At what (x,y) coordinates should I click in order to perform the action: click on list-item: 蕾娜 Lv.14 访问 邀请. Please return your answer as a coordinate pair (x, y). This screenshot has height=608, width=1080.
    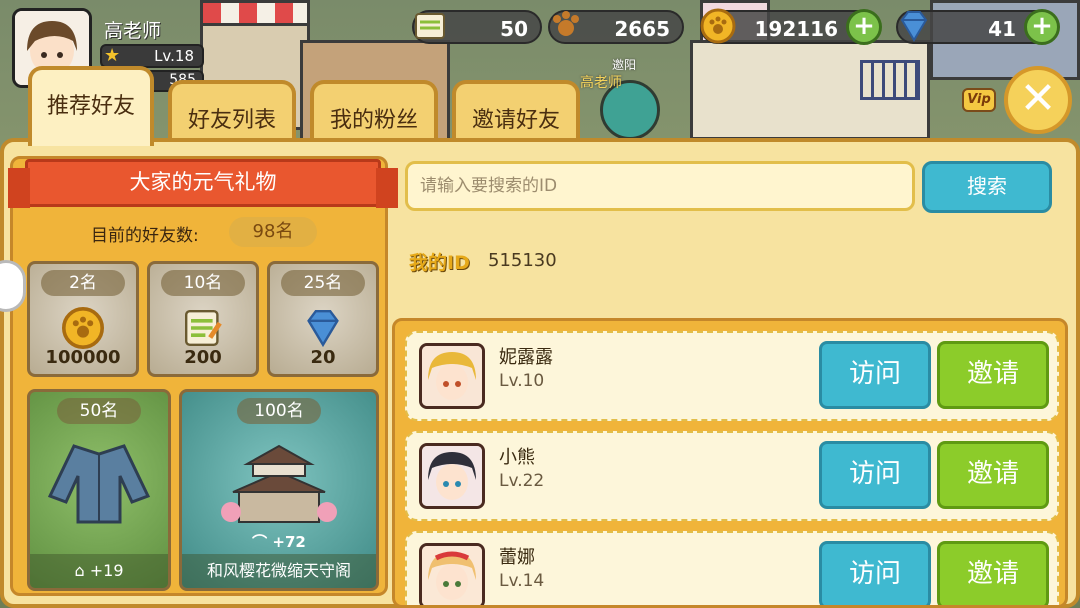
    Looking at the image, I should click on (732, 568).